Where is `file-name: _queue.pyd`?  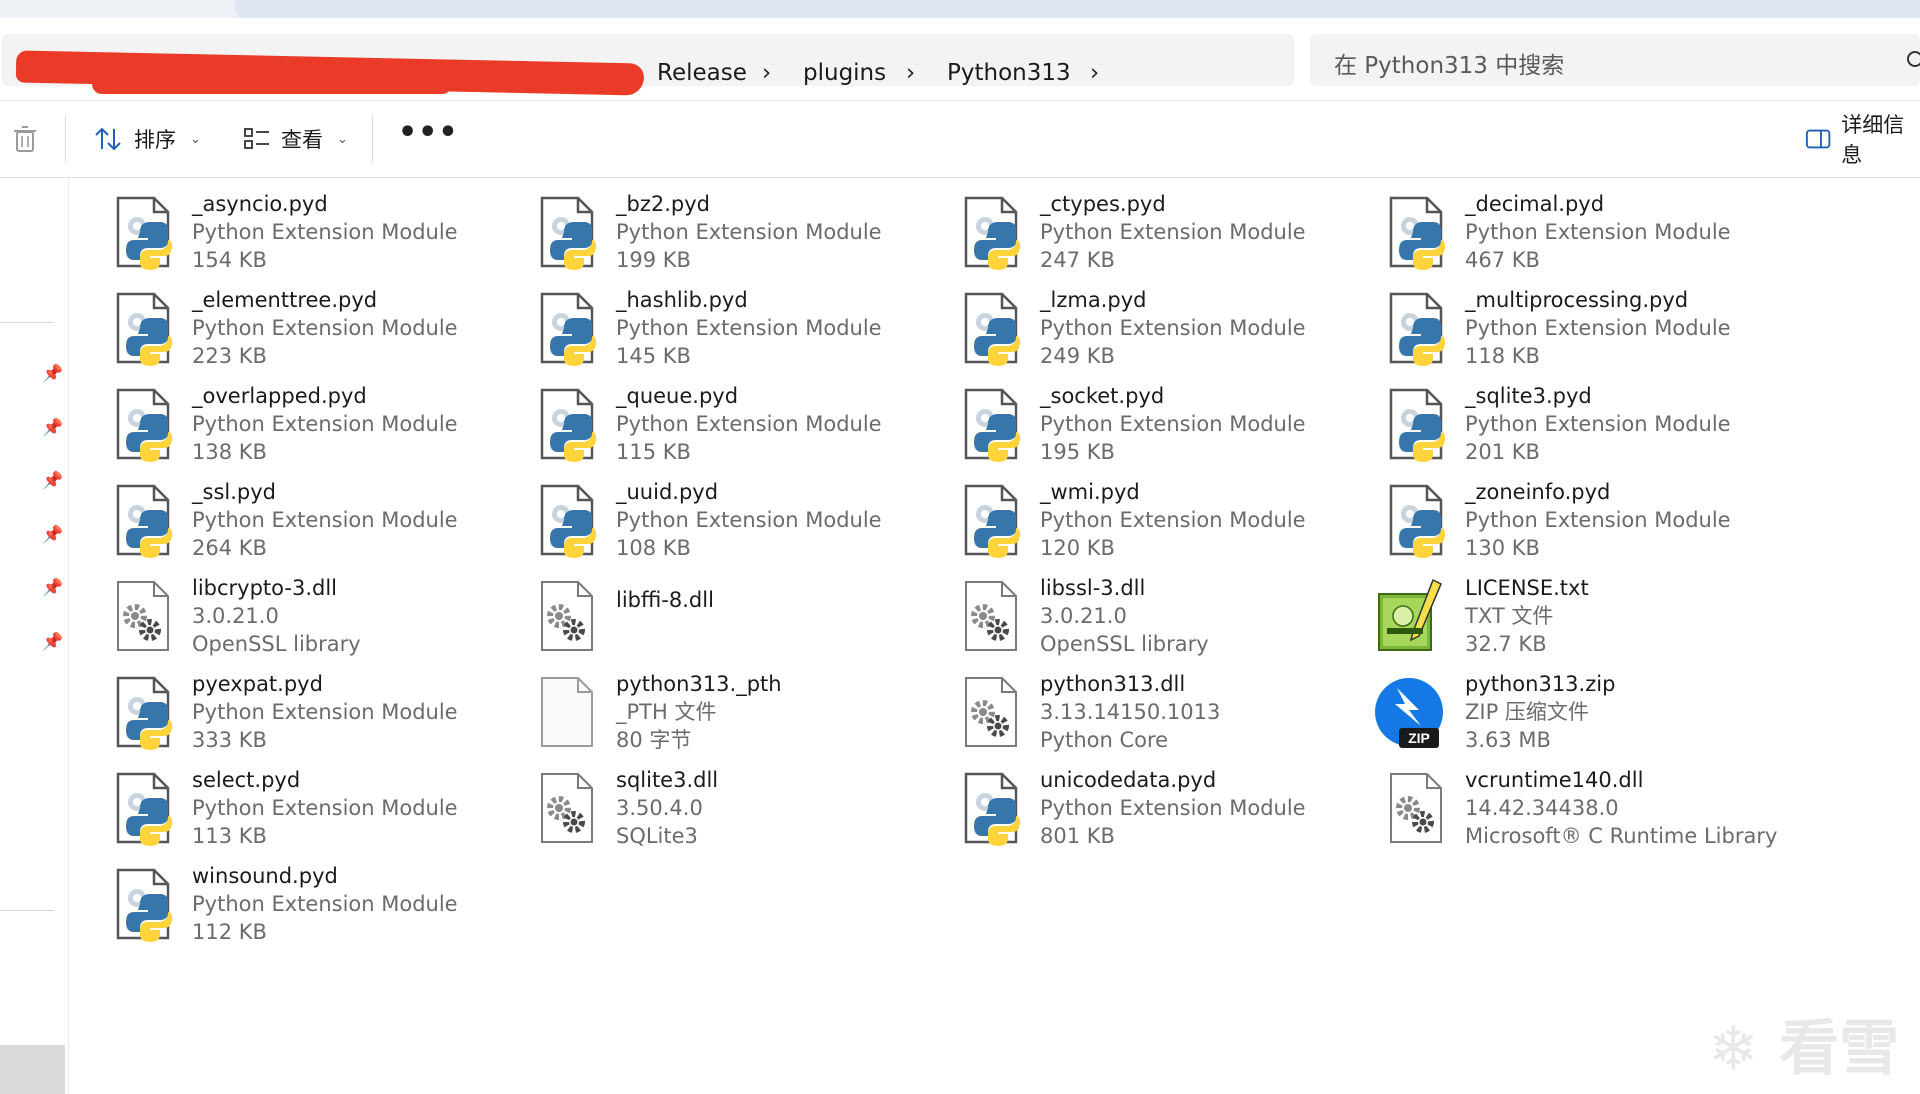 file-name: _queue.pyd is located at coordinates (677, 396).